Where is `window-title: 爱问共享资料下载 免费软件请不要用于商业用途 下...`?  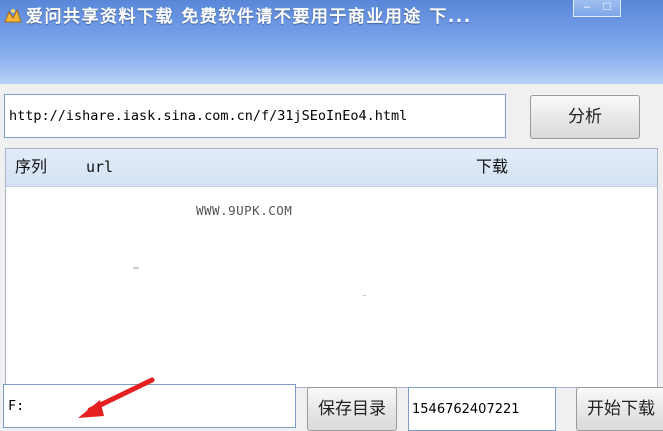 window-title: 爱问共享资料下载 免费软件请不要用于商业用途 下... is located at coordinates (249, 17).